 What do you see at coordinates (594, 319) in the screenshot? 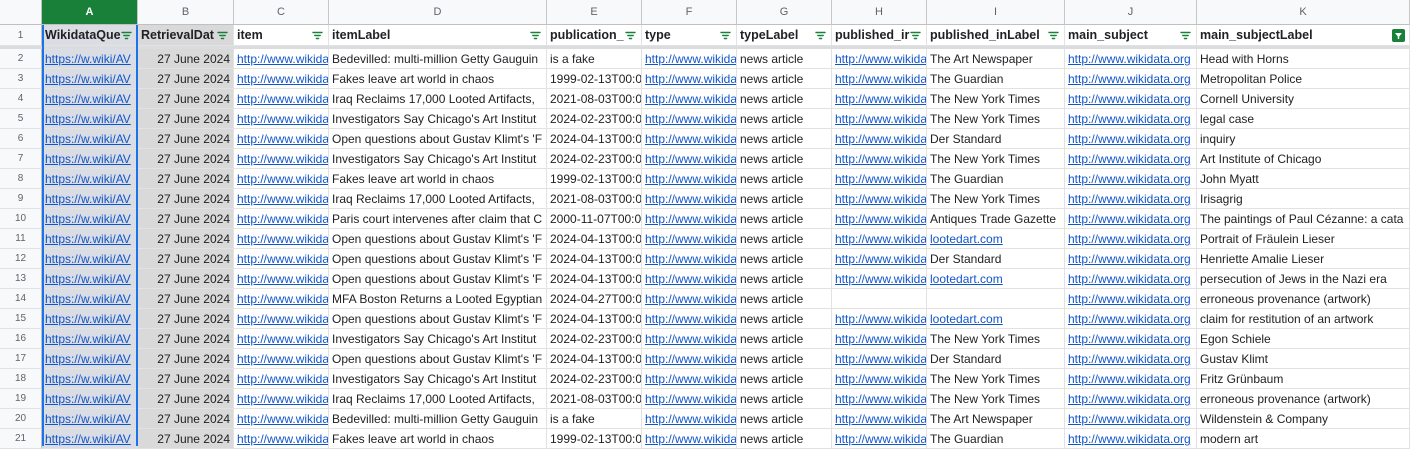
I see `cell-e: 2024-04-13T00:0` at bounding box center [594, 319].